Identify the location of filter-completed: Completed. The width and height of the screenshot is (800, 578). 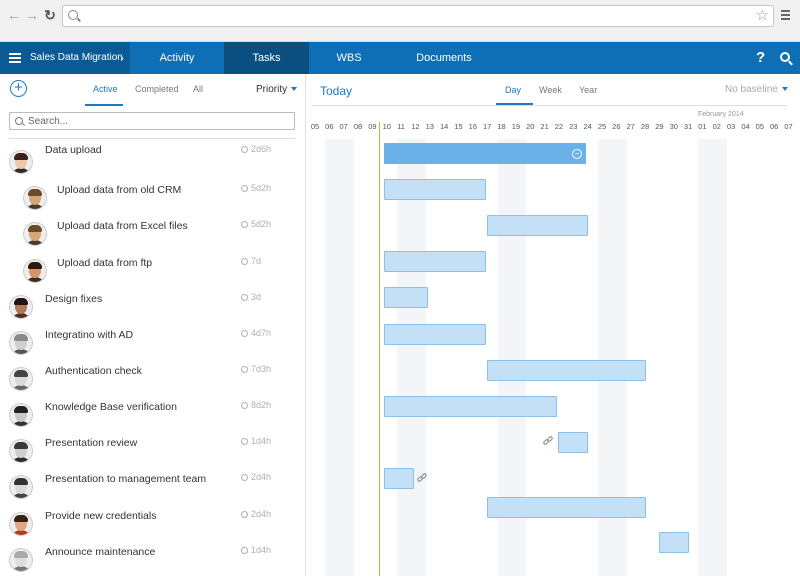
(157, 89).